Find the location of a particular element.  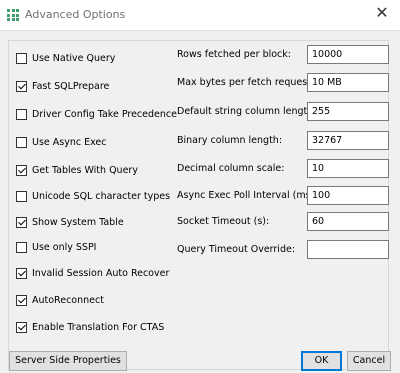

max-bytes-input: 10 MB is located at coordinates (348, 82).